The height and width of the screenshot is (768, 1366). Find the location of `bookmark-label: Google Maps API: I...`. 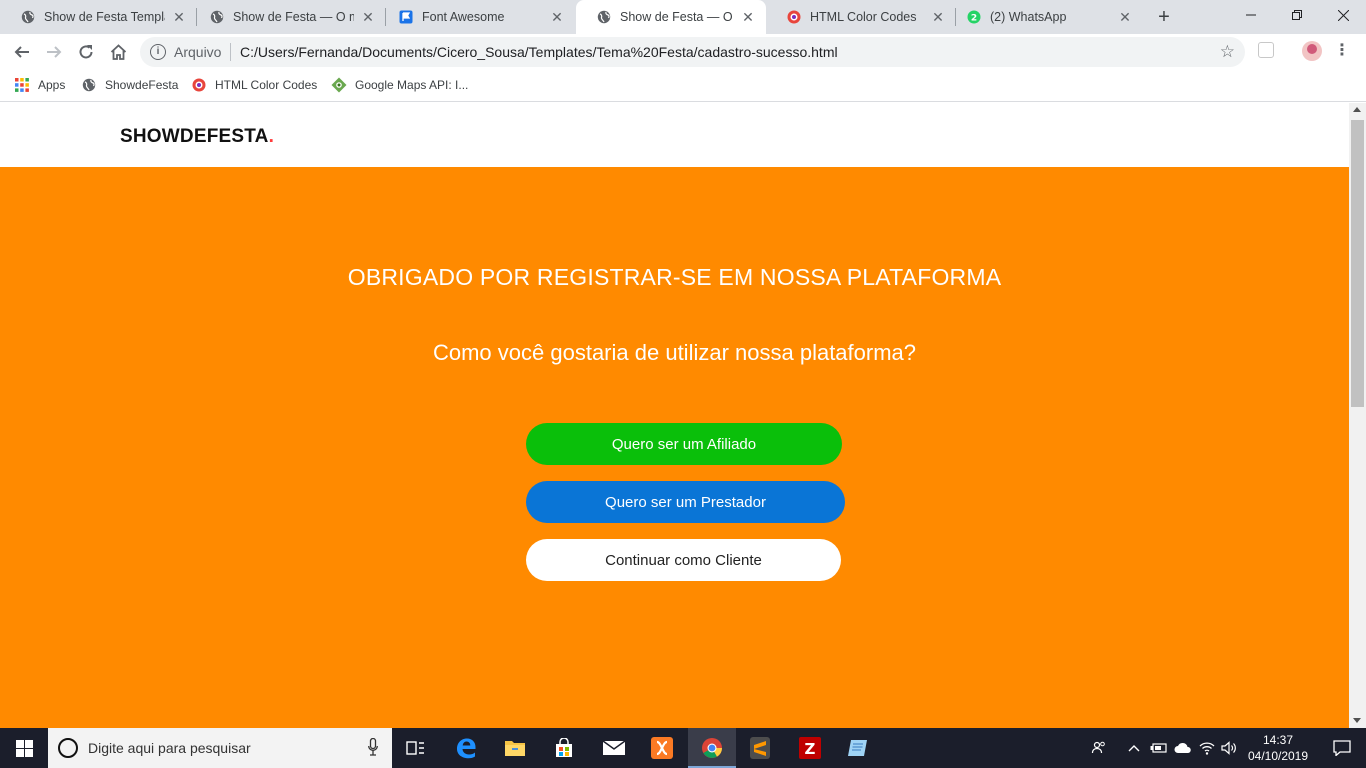

bookmark-label: Google Maps API: I... is located at coordinates (412, 85).